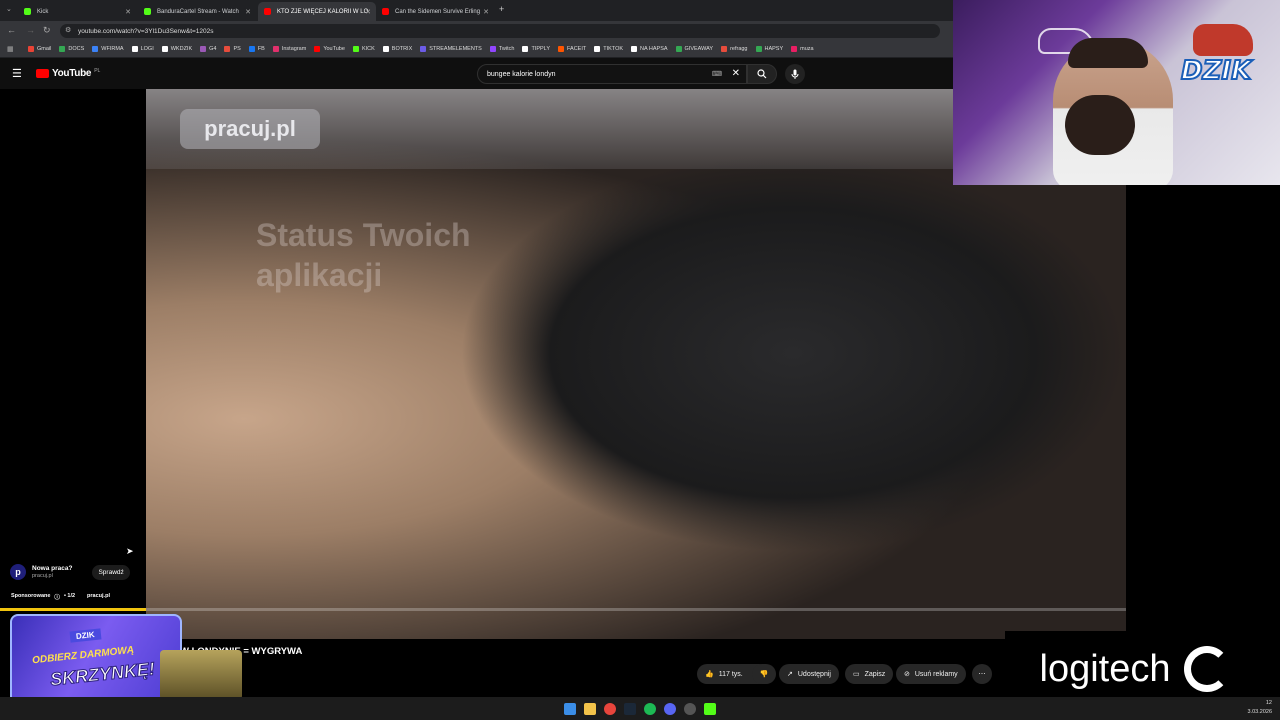  I want to click on share-label: Udostępnij, so click(814, 674).